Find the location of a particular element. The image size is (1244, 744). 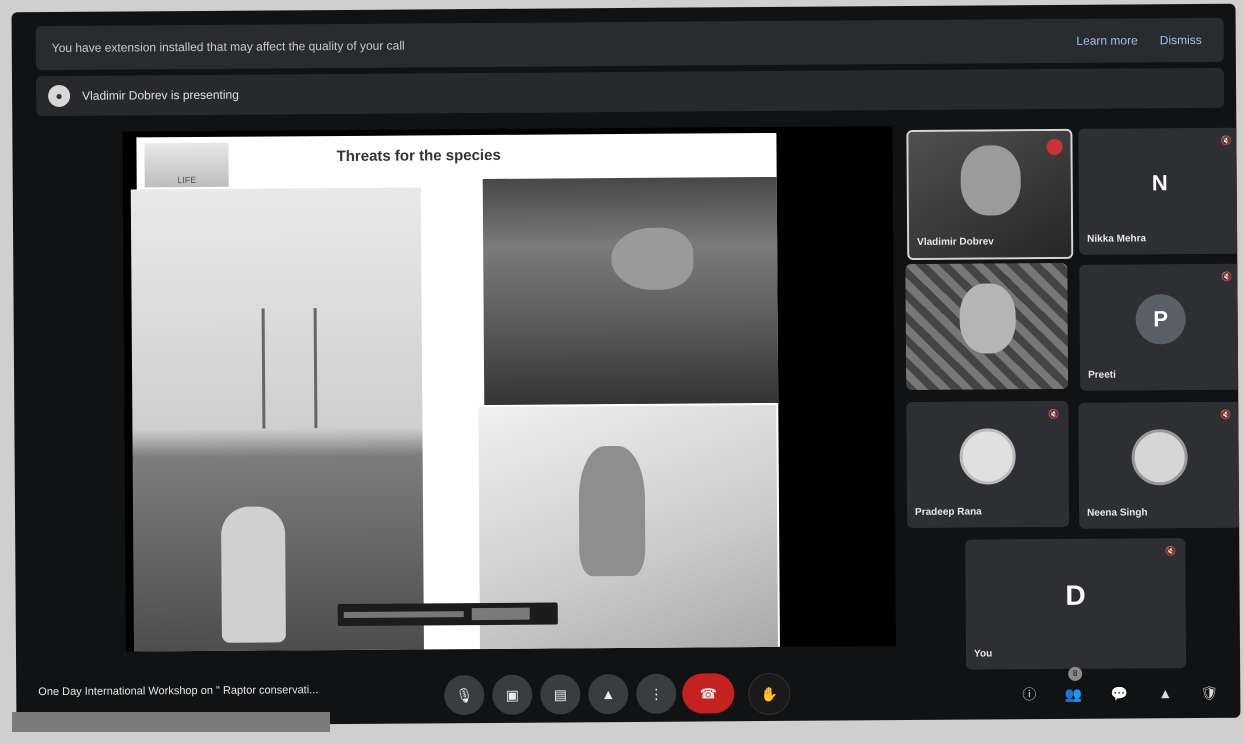

participant-tile is located at coordinates (987, 326).